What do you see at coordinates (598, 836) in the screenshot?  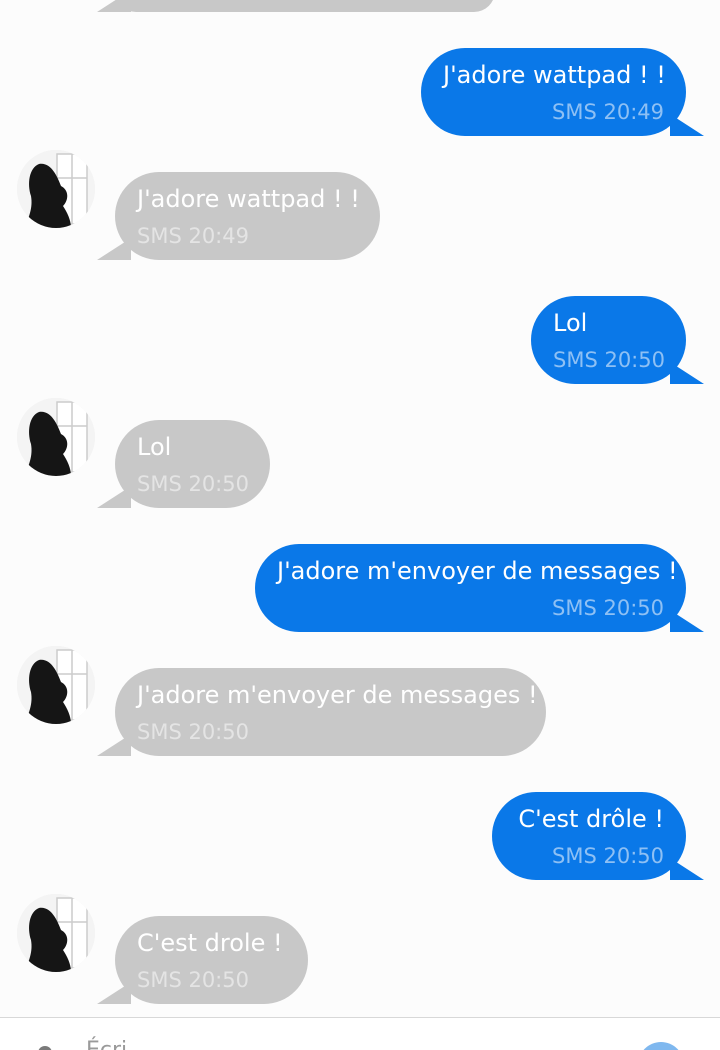 I see `message-bubble-sent: C'est drôle ! SMS 20:50` at bounding box center [598, 836].